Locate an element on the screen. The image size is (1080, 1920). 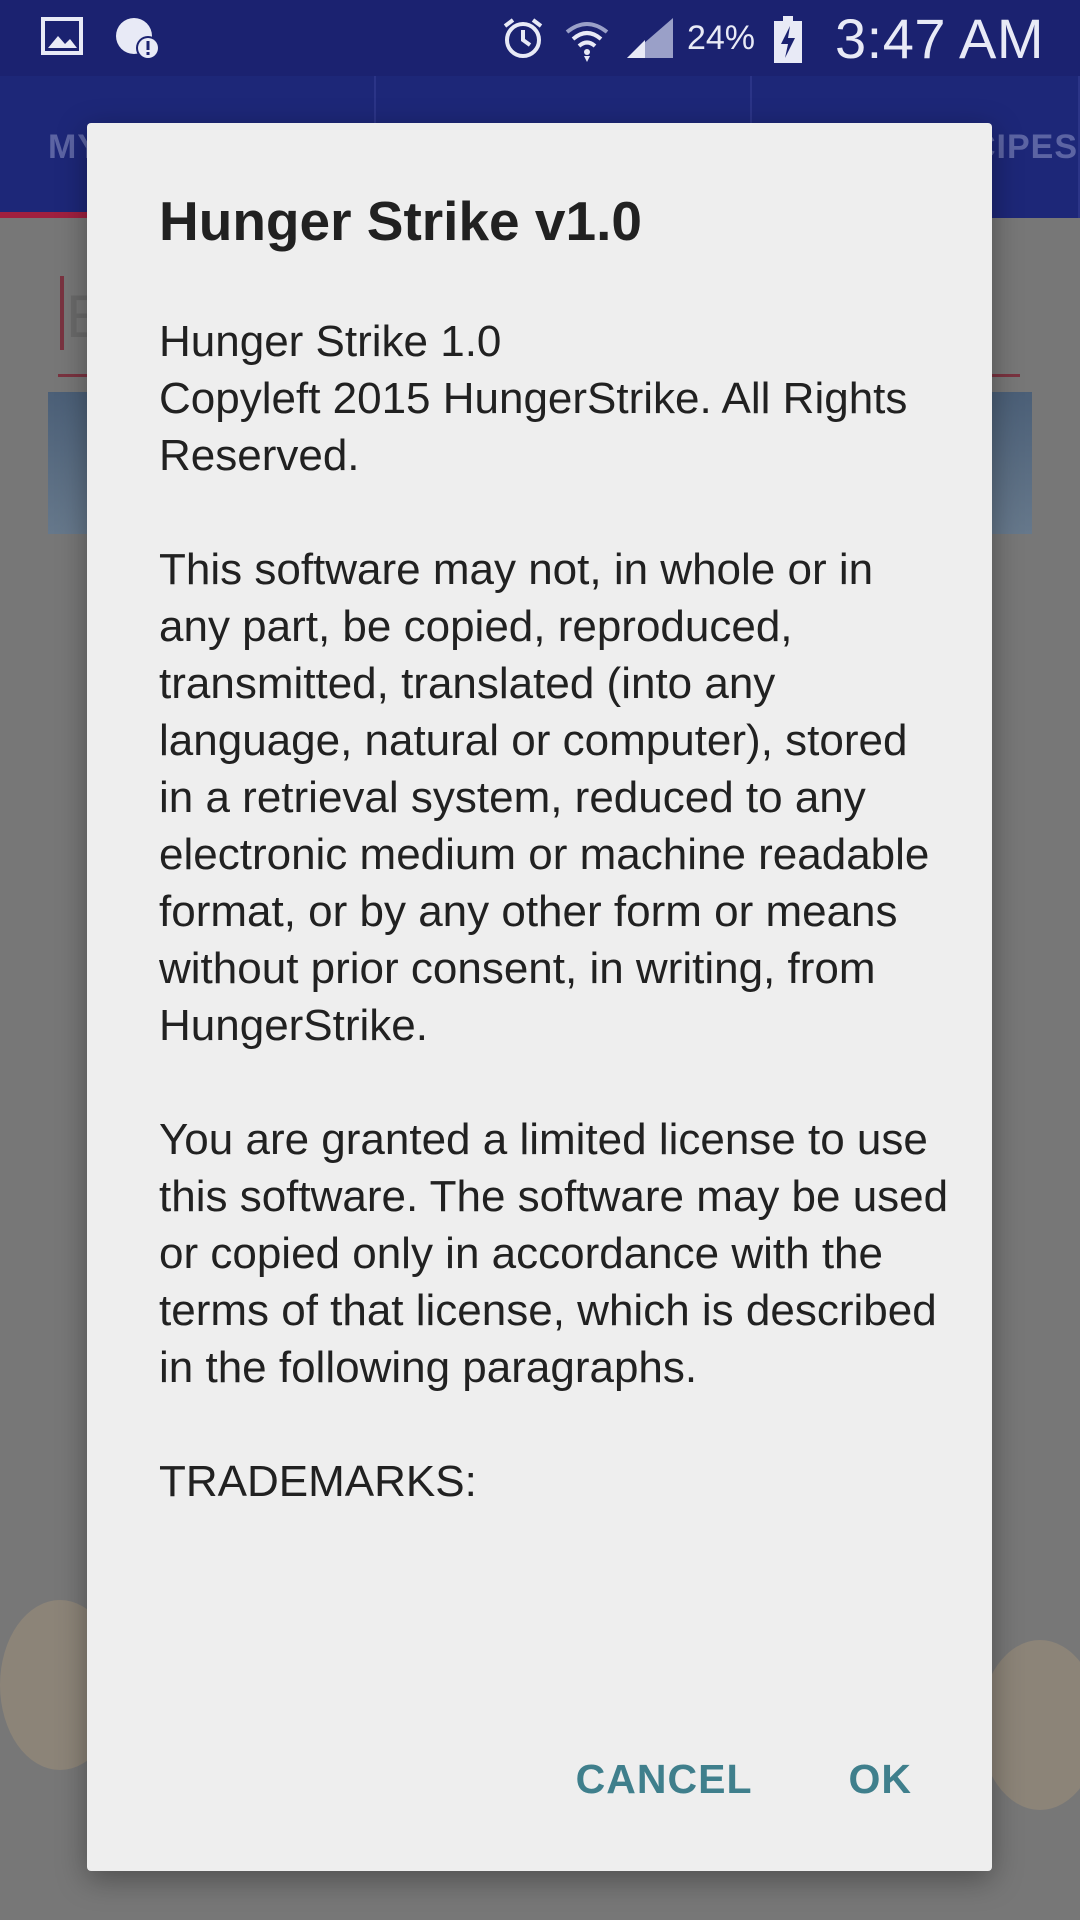
gallery-icon is located at coordinates (62, 36).